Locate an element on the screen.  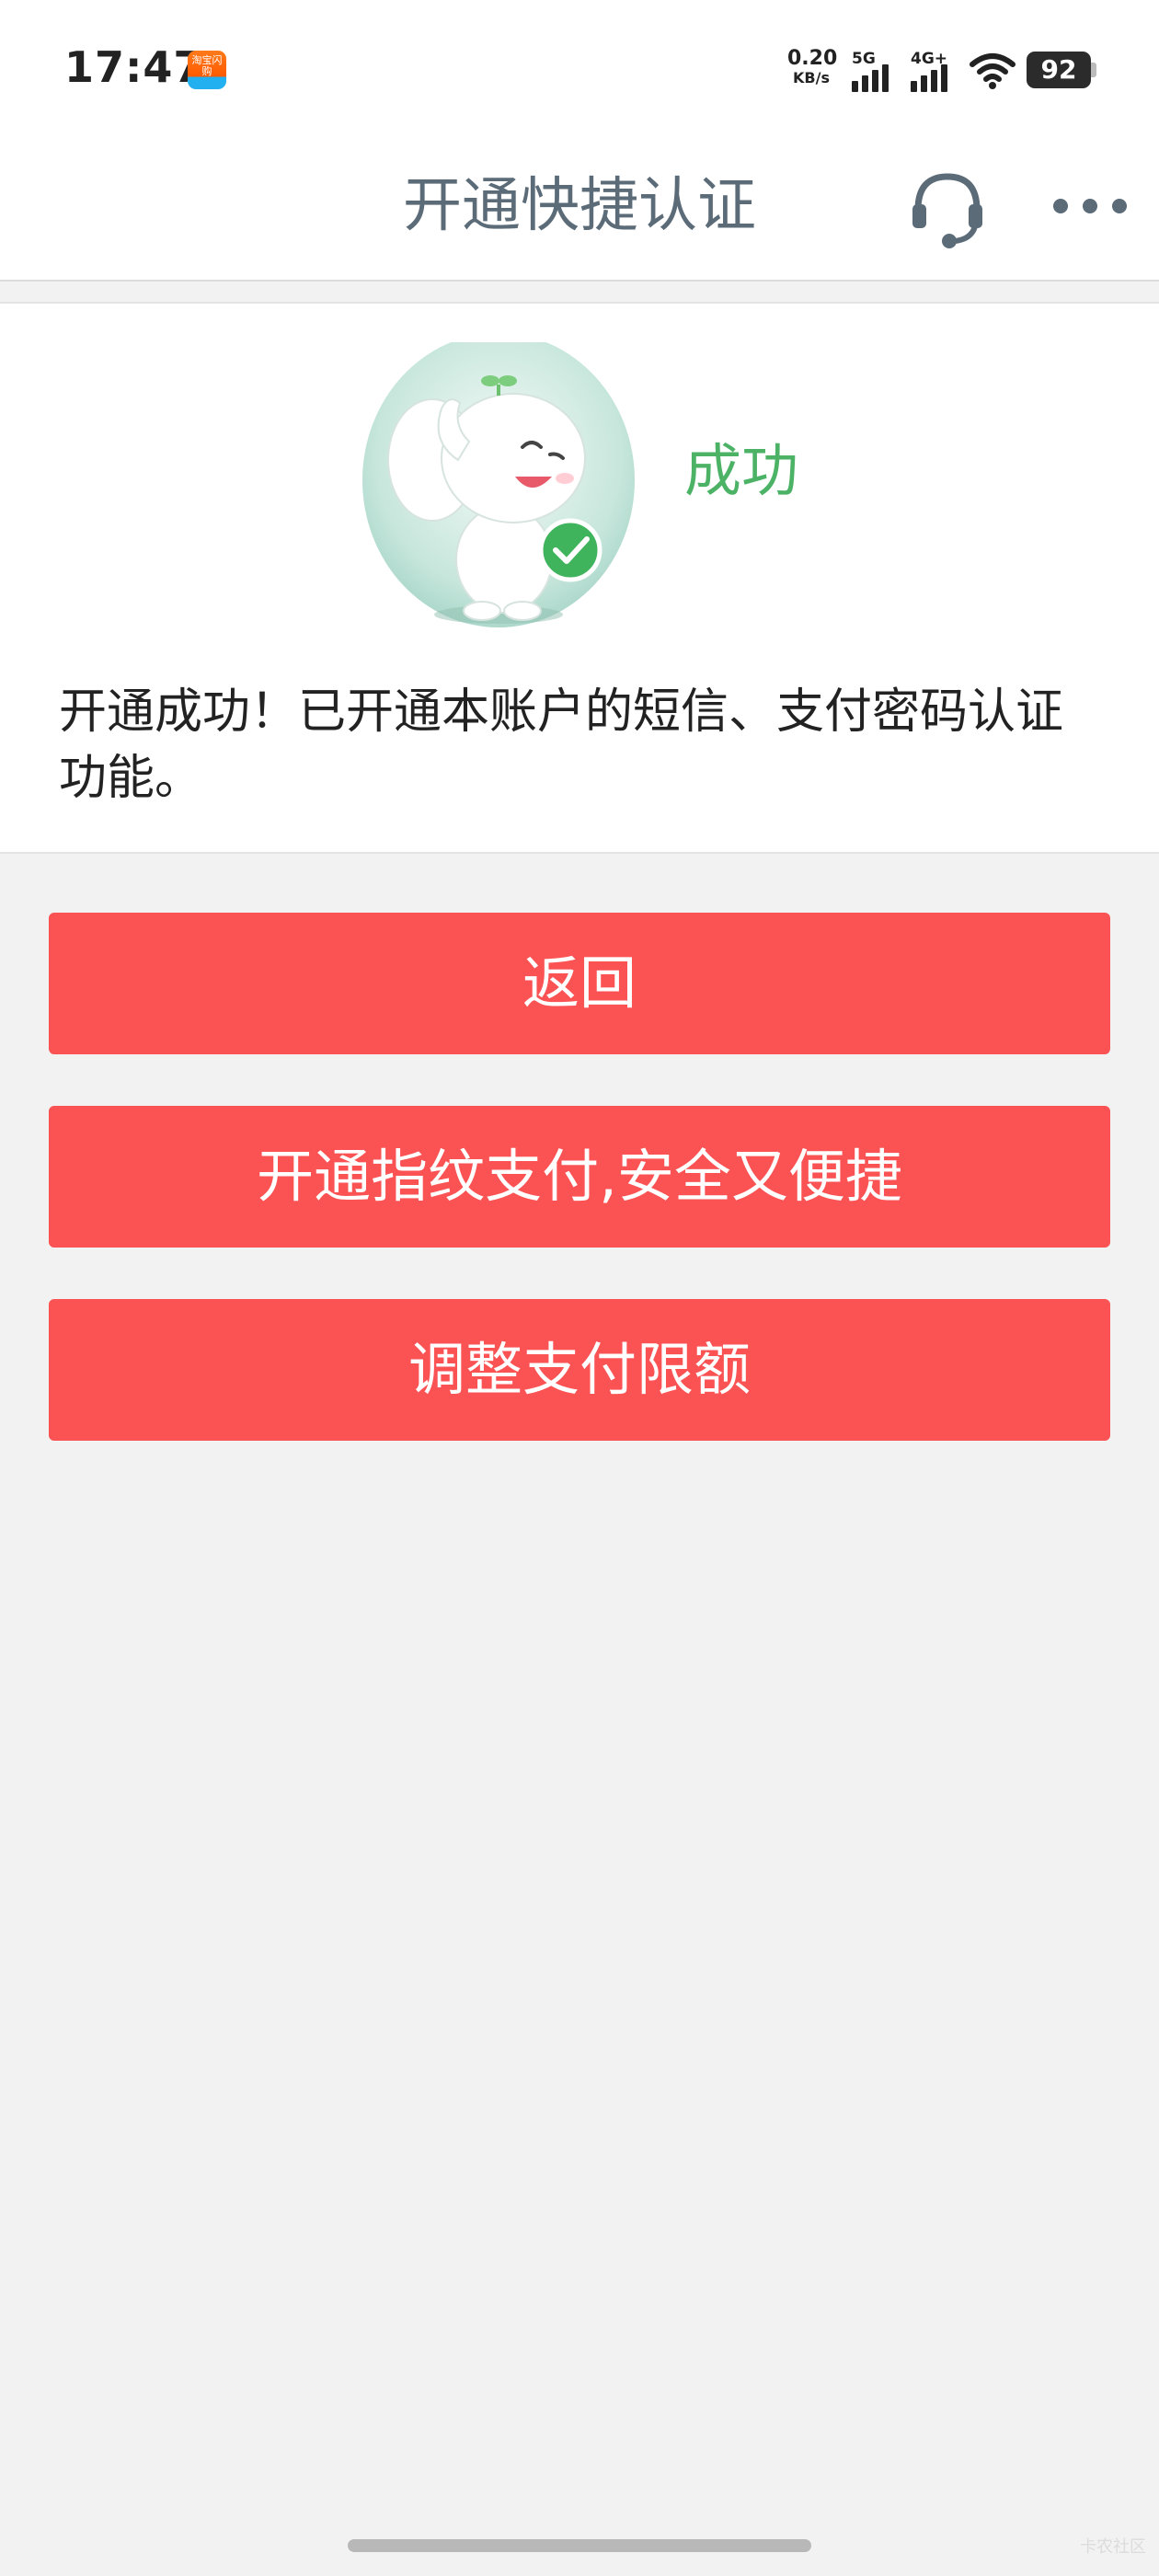
battery-icon: 92 is located at coordinates (1059, 70).